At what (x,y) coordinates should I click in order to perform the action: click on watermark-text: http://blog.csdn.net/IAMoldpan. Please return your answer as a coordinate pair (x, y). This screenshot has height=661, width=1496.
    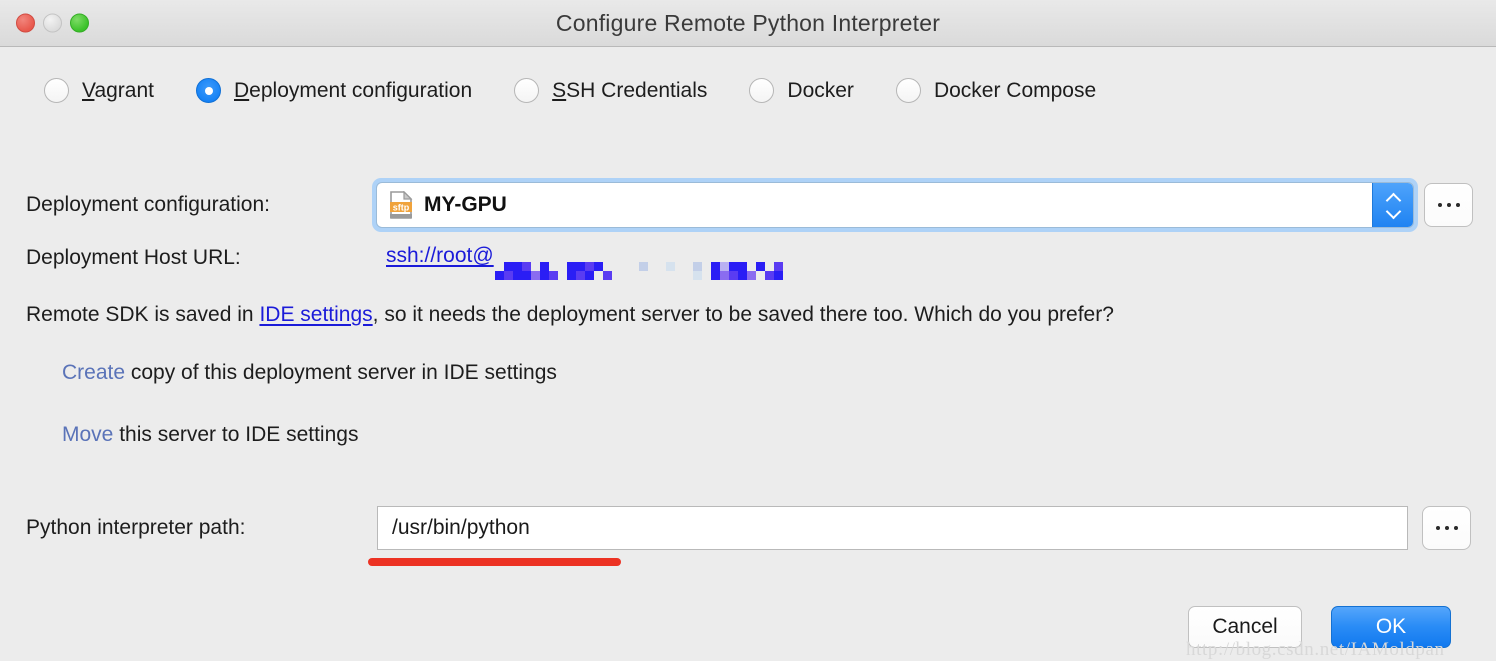
    Looking at the image, I should click on (1315, 649).